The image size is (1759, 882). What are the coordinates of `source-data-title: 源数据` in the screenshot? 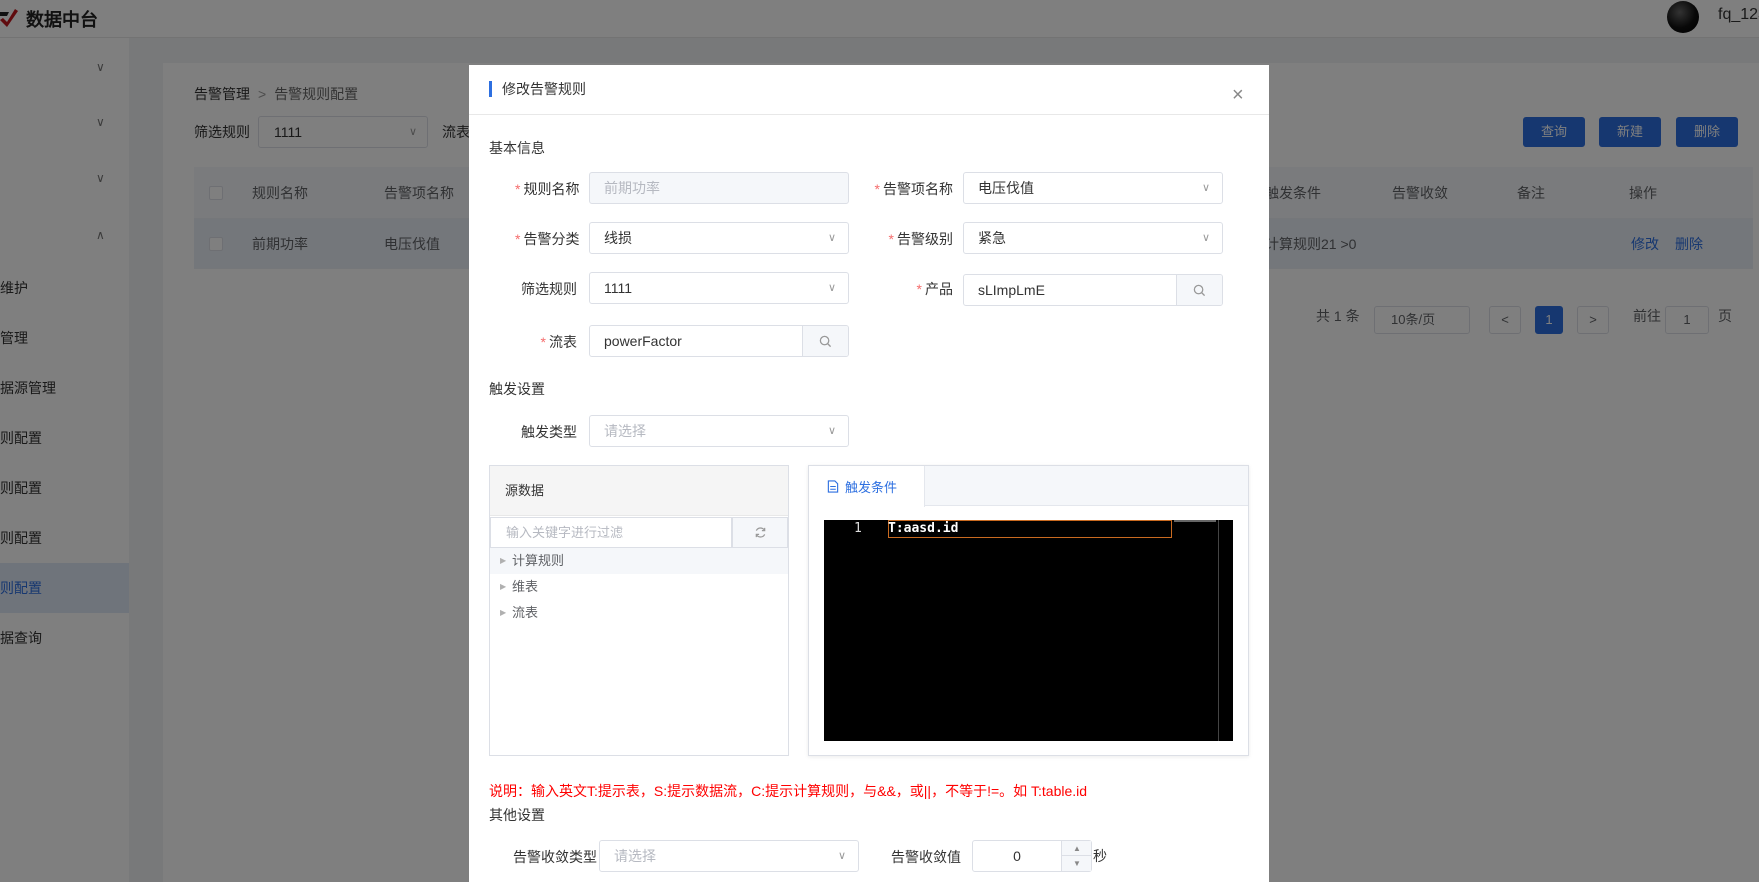 It's located at (639, 491).